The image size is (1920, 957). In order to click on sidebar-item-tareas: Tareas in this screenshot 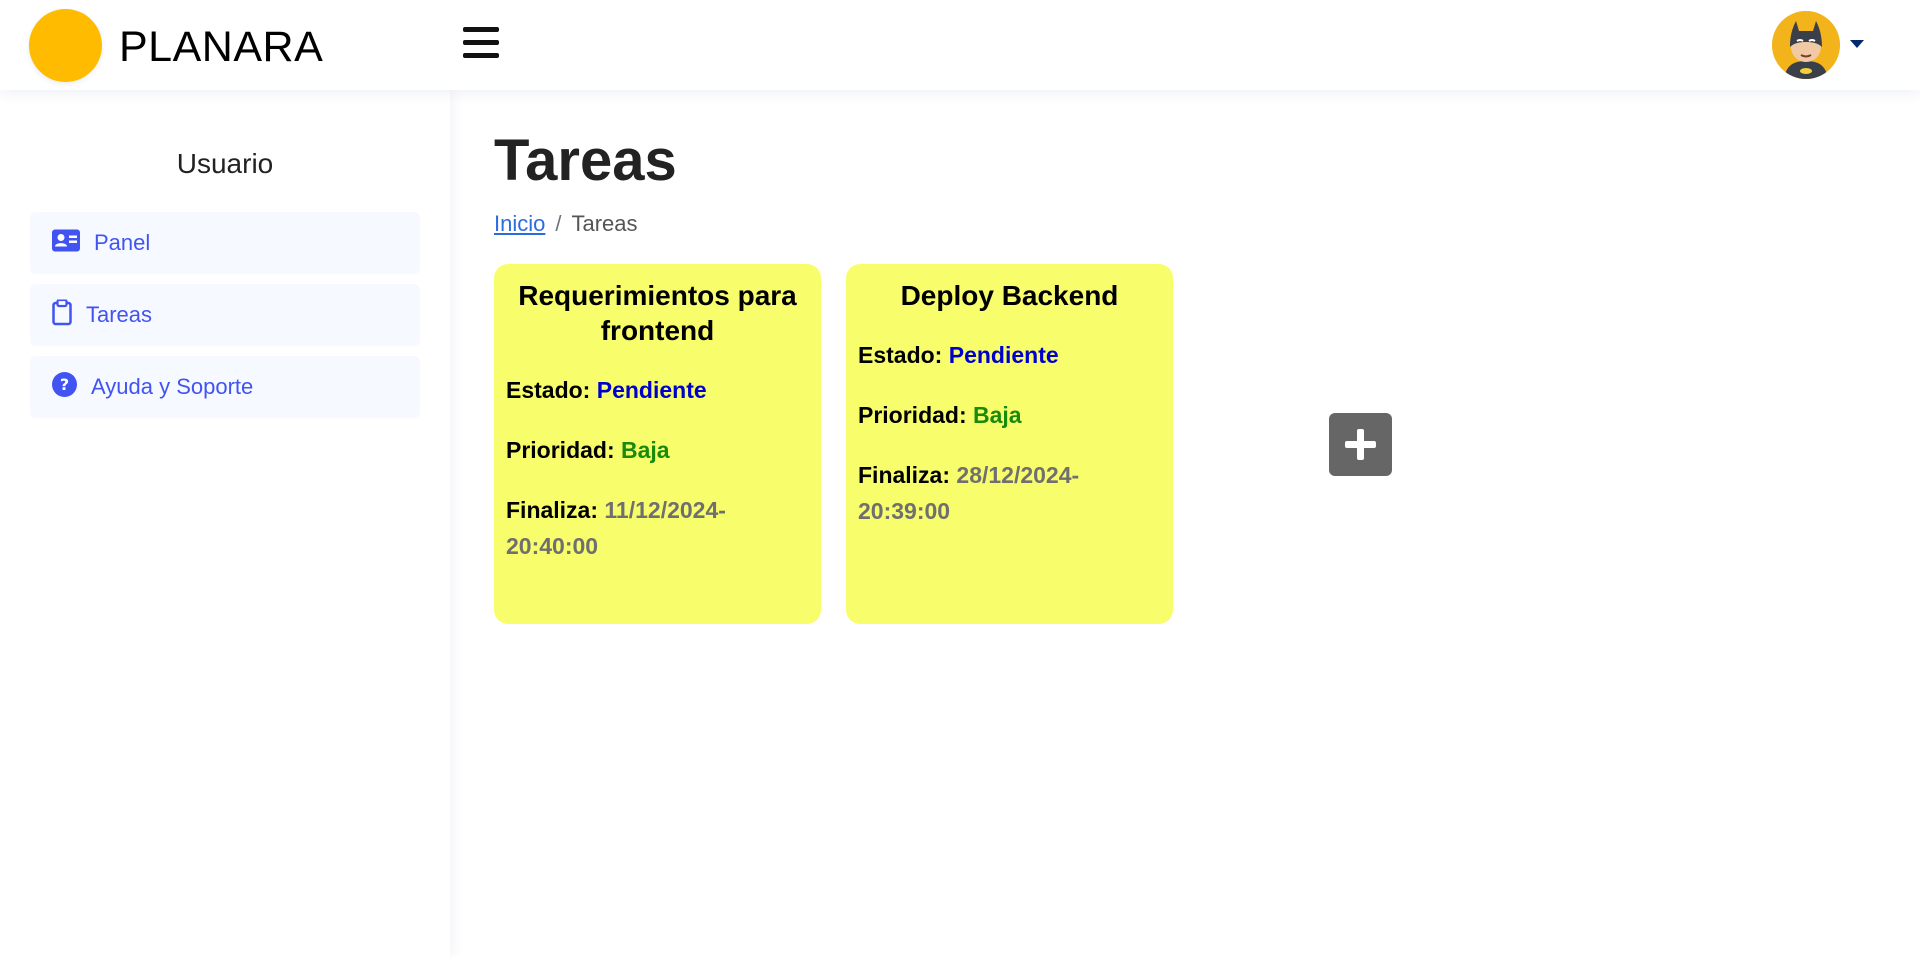, I will do `click(225, 315)`.